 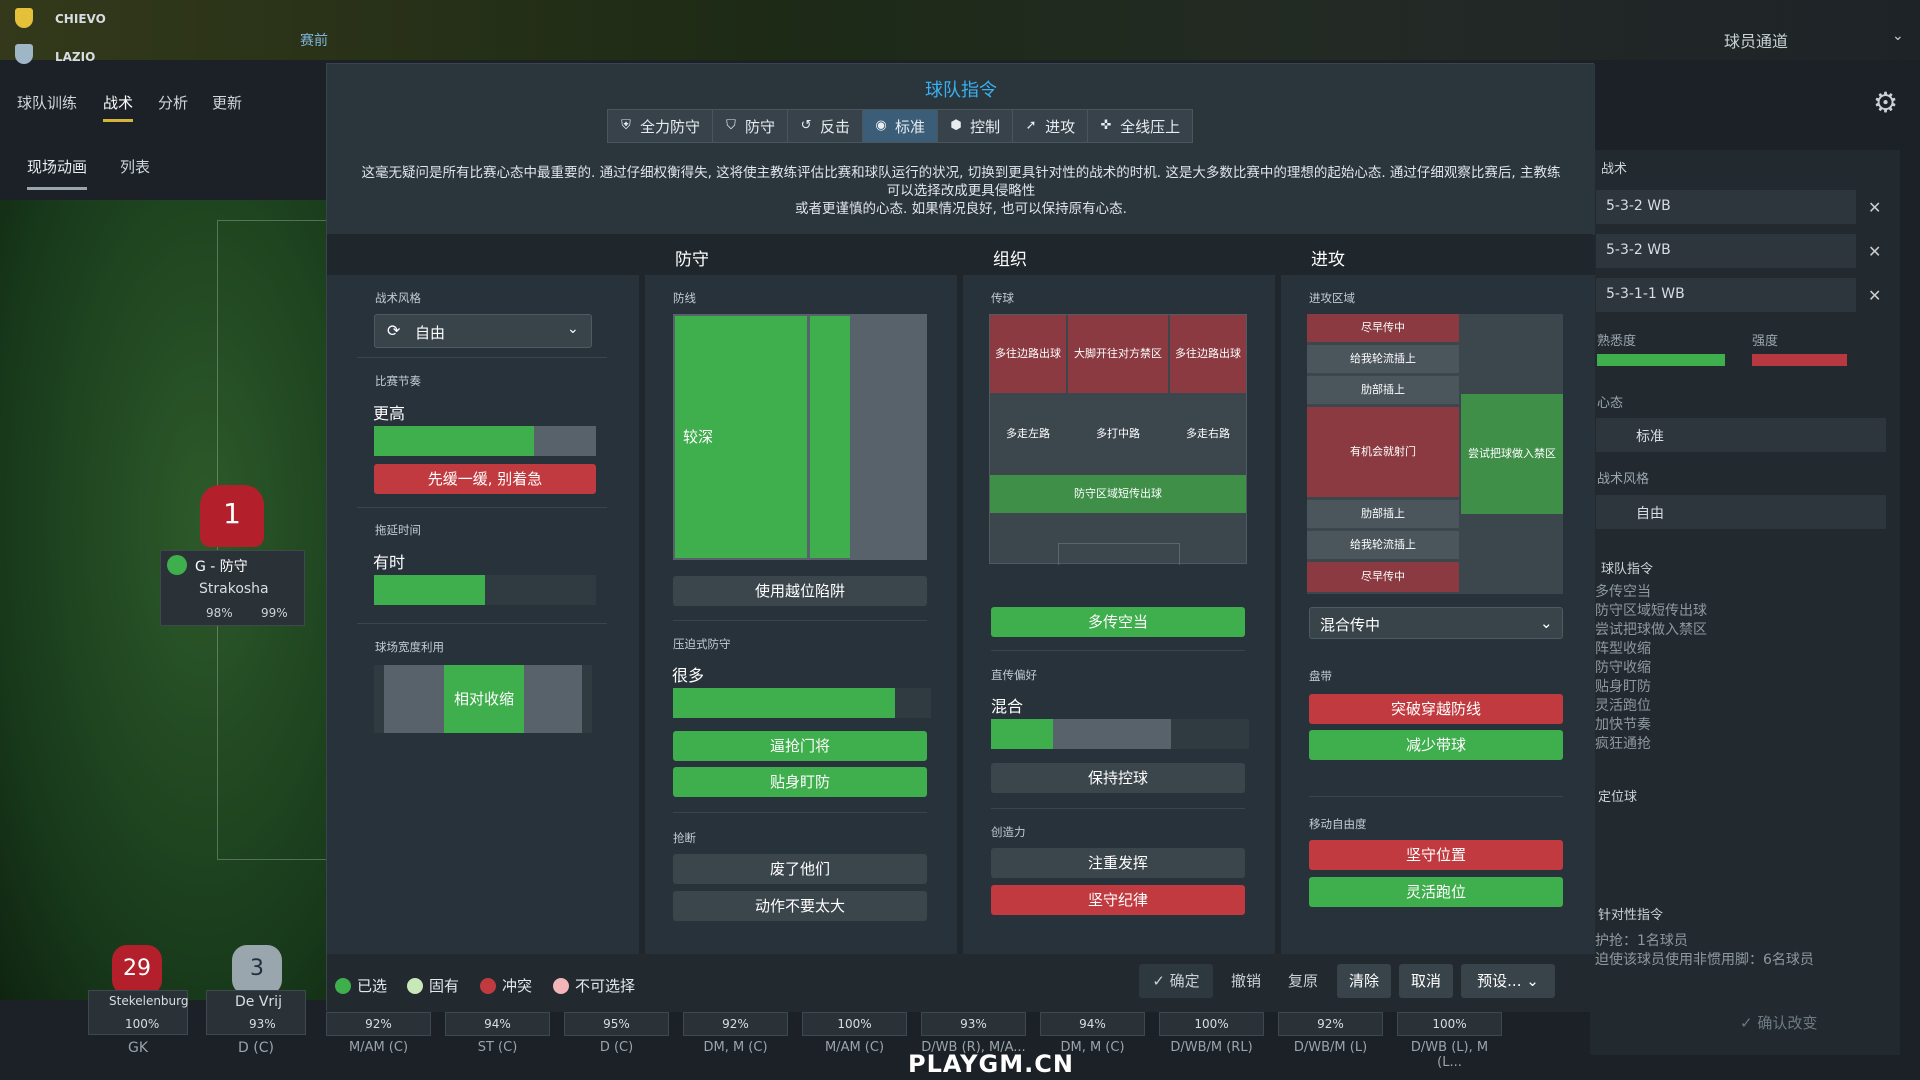 I want to click on zone-short-goal-kicks: 防守区域短传出球, so click(x=1118, y=494).